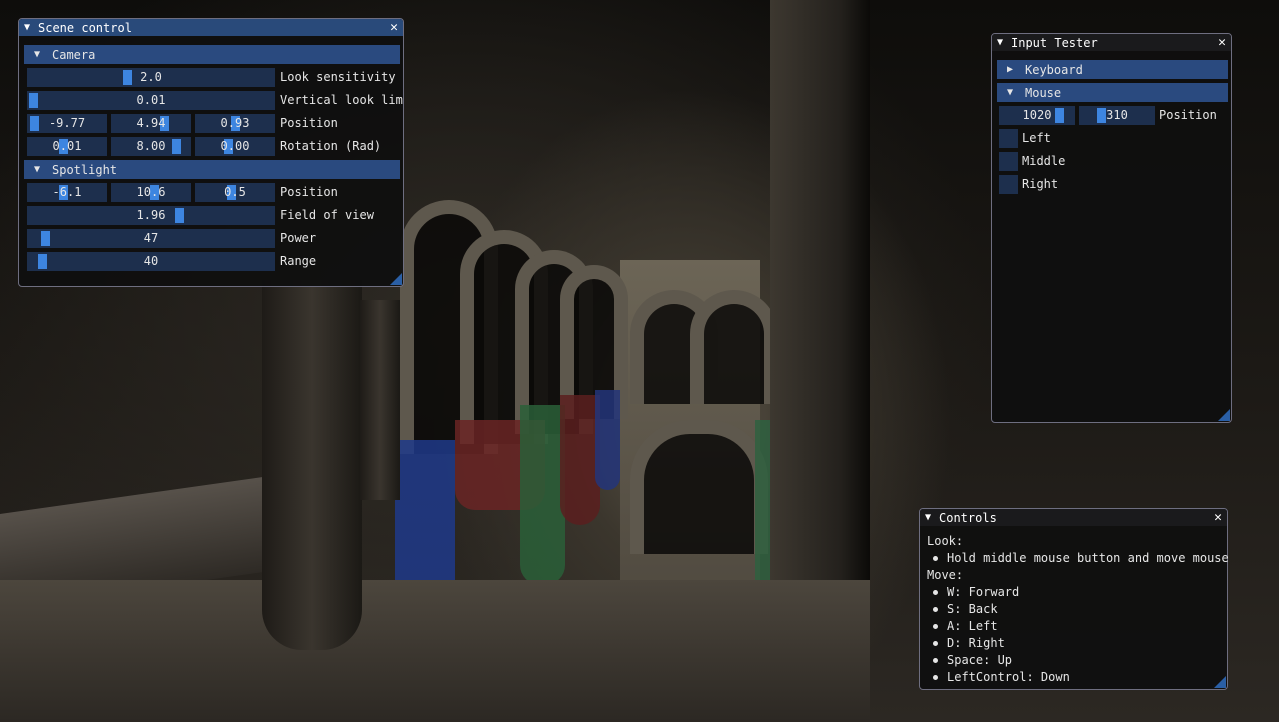 The width and height of the screenshot is (1279, 722). I want to click on move-item: Space: Up, so click(980, 660).